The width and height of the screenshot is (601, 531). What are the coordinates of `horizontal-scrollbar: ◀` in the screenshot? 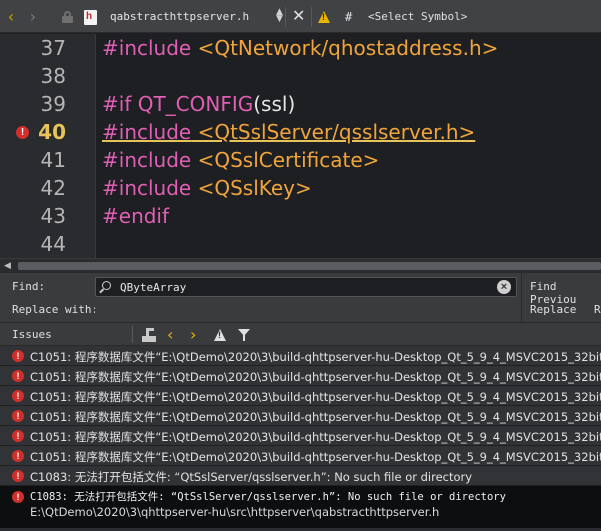 It's located at (300, 265).